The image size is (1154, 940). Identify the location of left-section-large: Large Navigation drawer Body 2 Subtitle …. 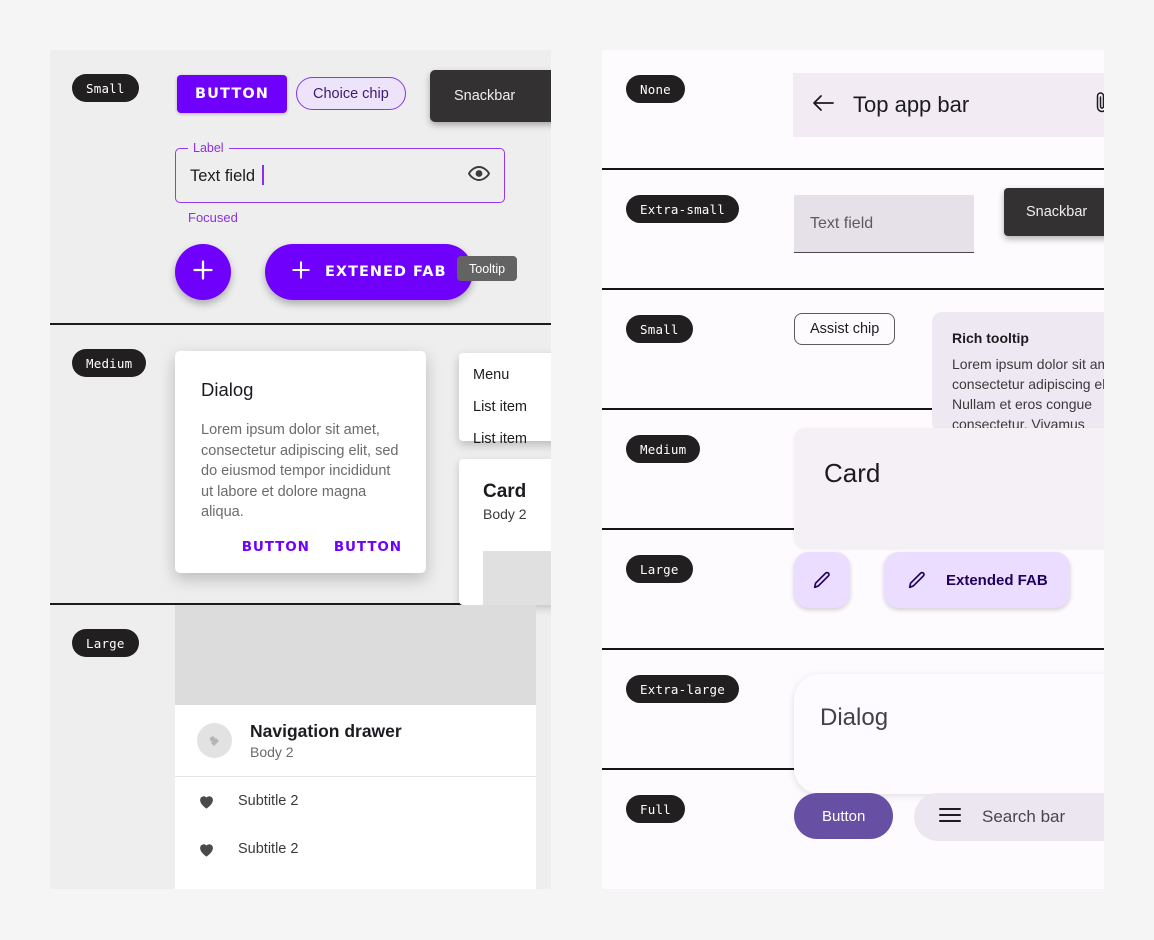
(300, 747).